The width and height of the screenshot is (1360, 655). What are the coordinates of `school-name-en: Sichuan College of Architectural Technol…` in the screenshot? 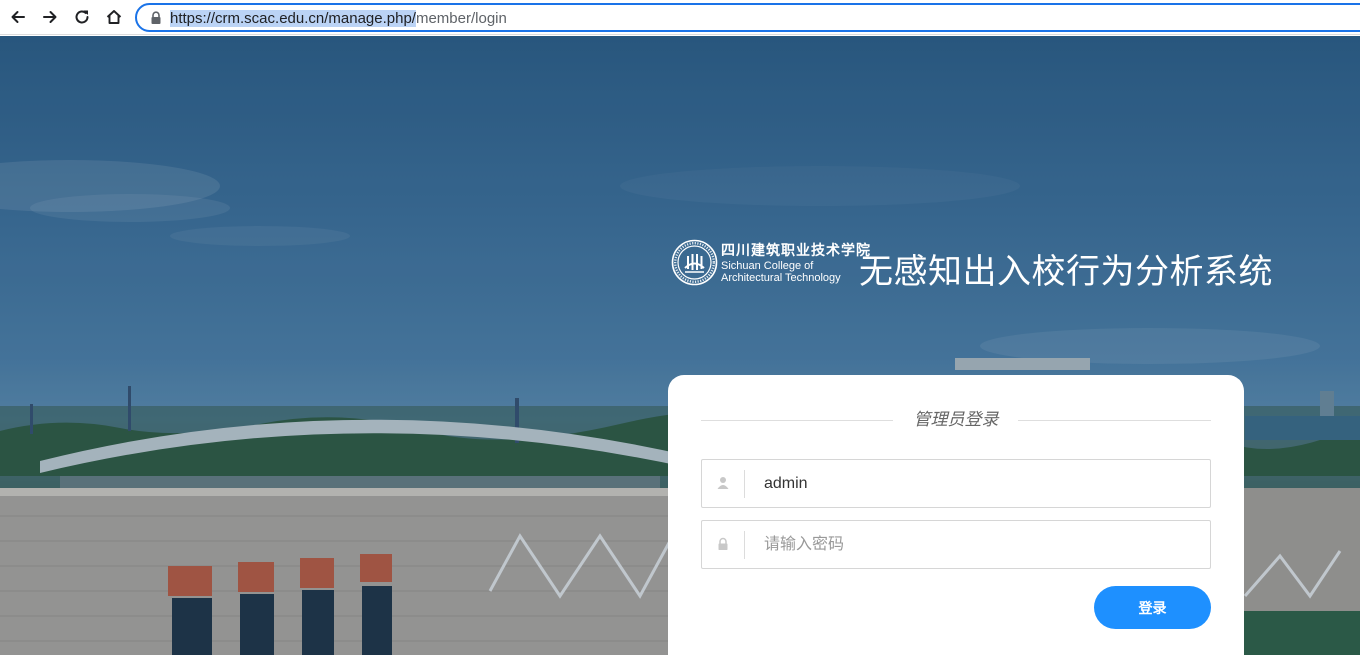 It's located at (781, 272).